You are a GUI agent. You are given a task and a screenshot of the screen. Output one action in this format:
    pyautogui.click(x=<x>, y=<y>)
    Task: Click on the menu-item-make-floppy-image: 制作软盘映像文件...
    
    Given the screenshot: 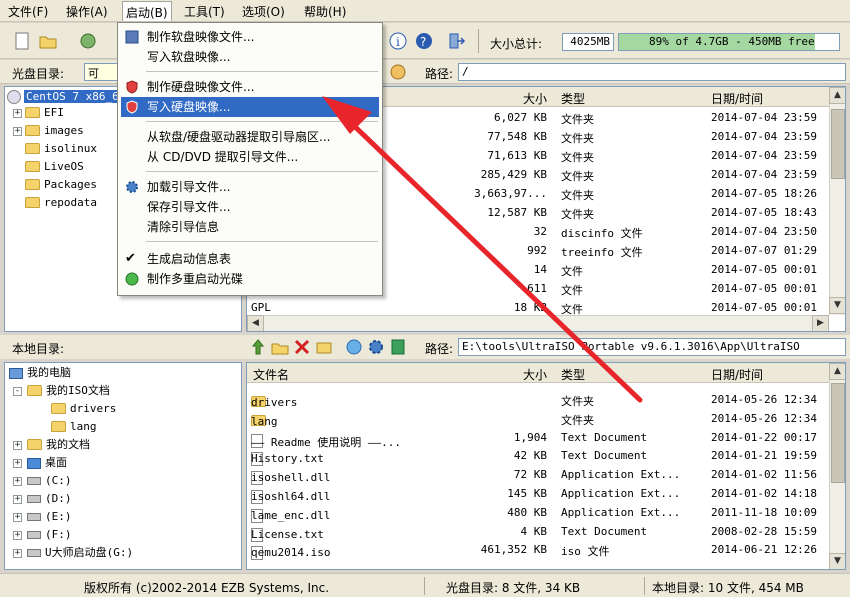 What is the action you would take?
    pyautogui.click(x=250, y=37)
    